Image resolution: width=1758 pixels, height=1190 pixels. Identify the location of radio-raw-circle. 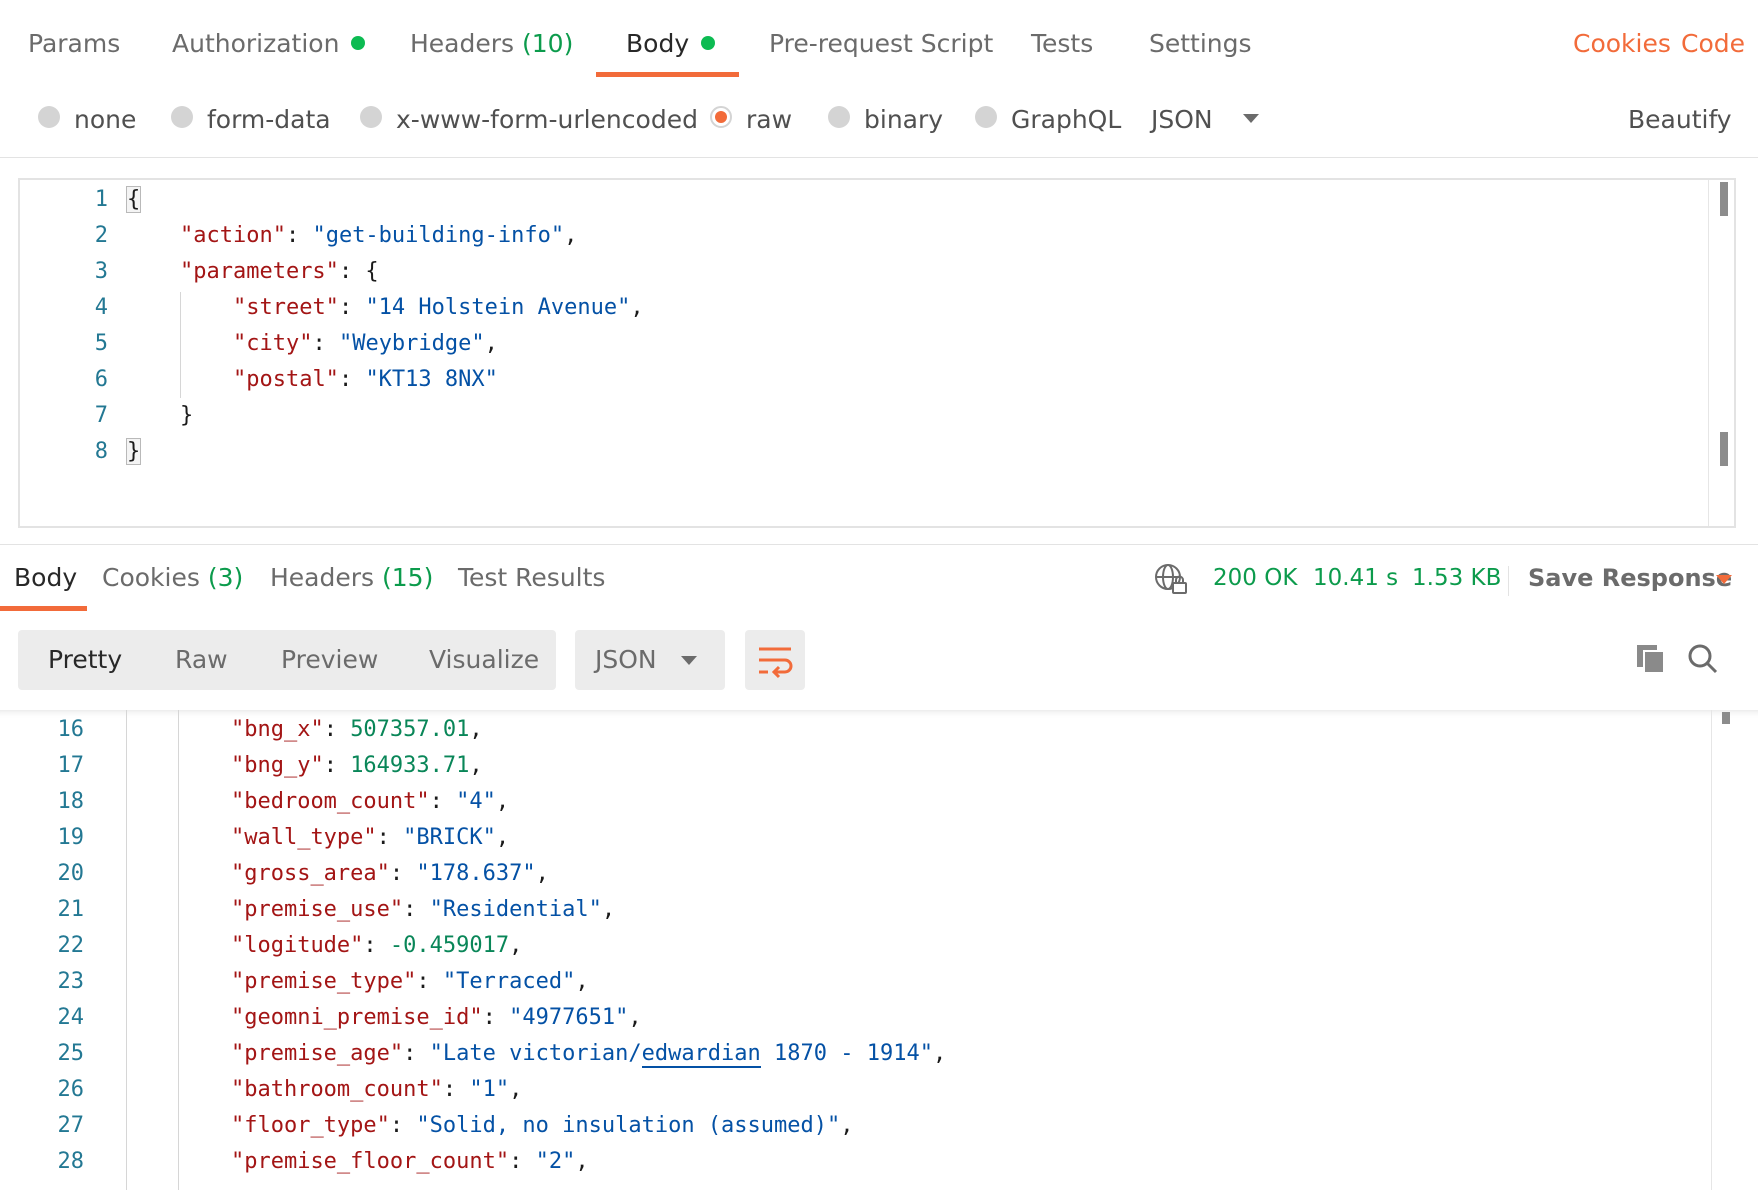
(721, 117).